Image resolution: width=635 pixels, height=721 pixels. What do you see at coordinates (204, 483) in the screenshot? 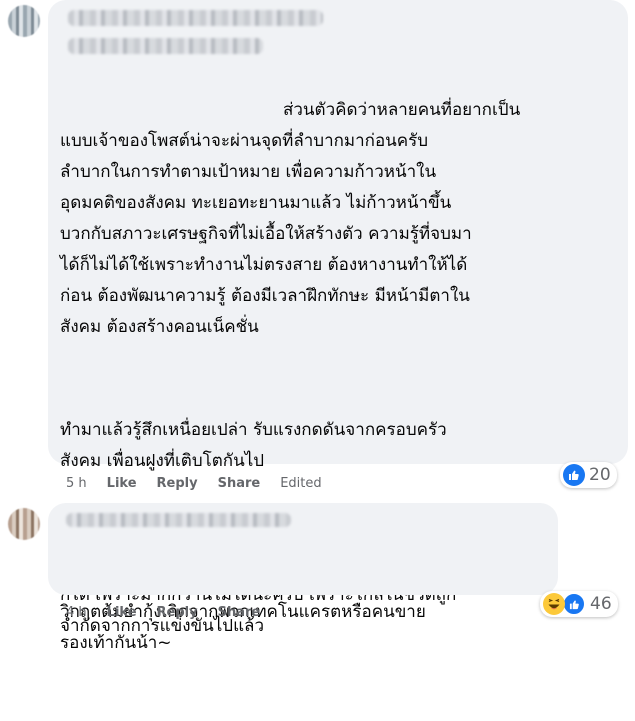
I see `comment-actions: 5 h Like Reply Share Edited` at bounding box center [204, 483].